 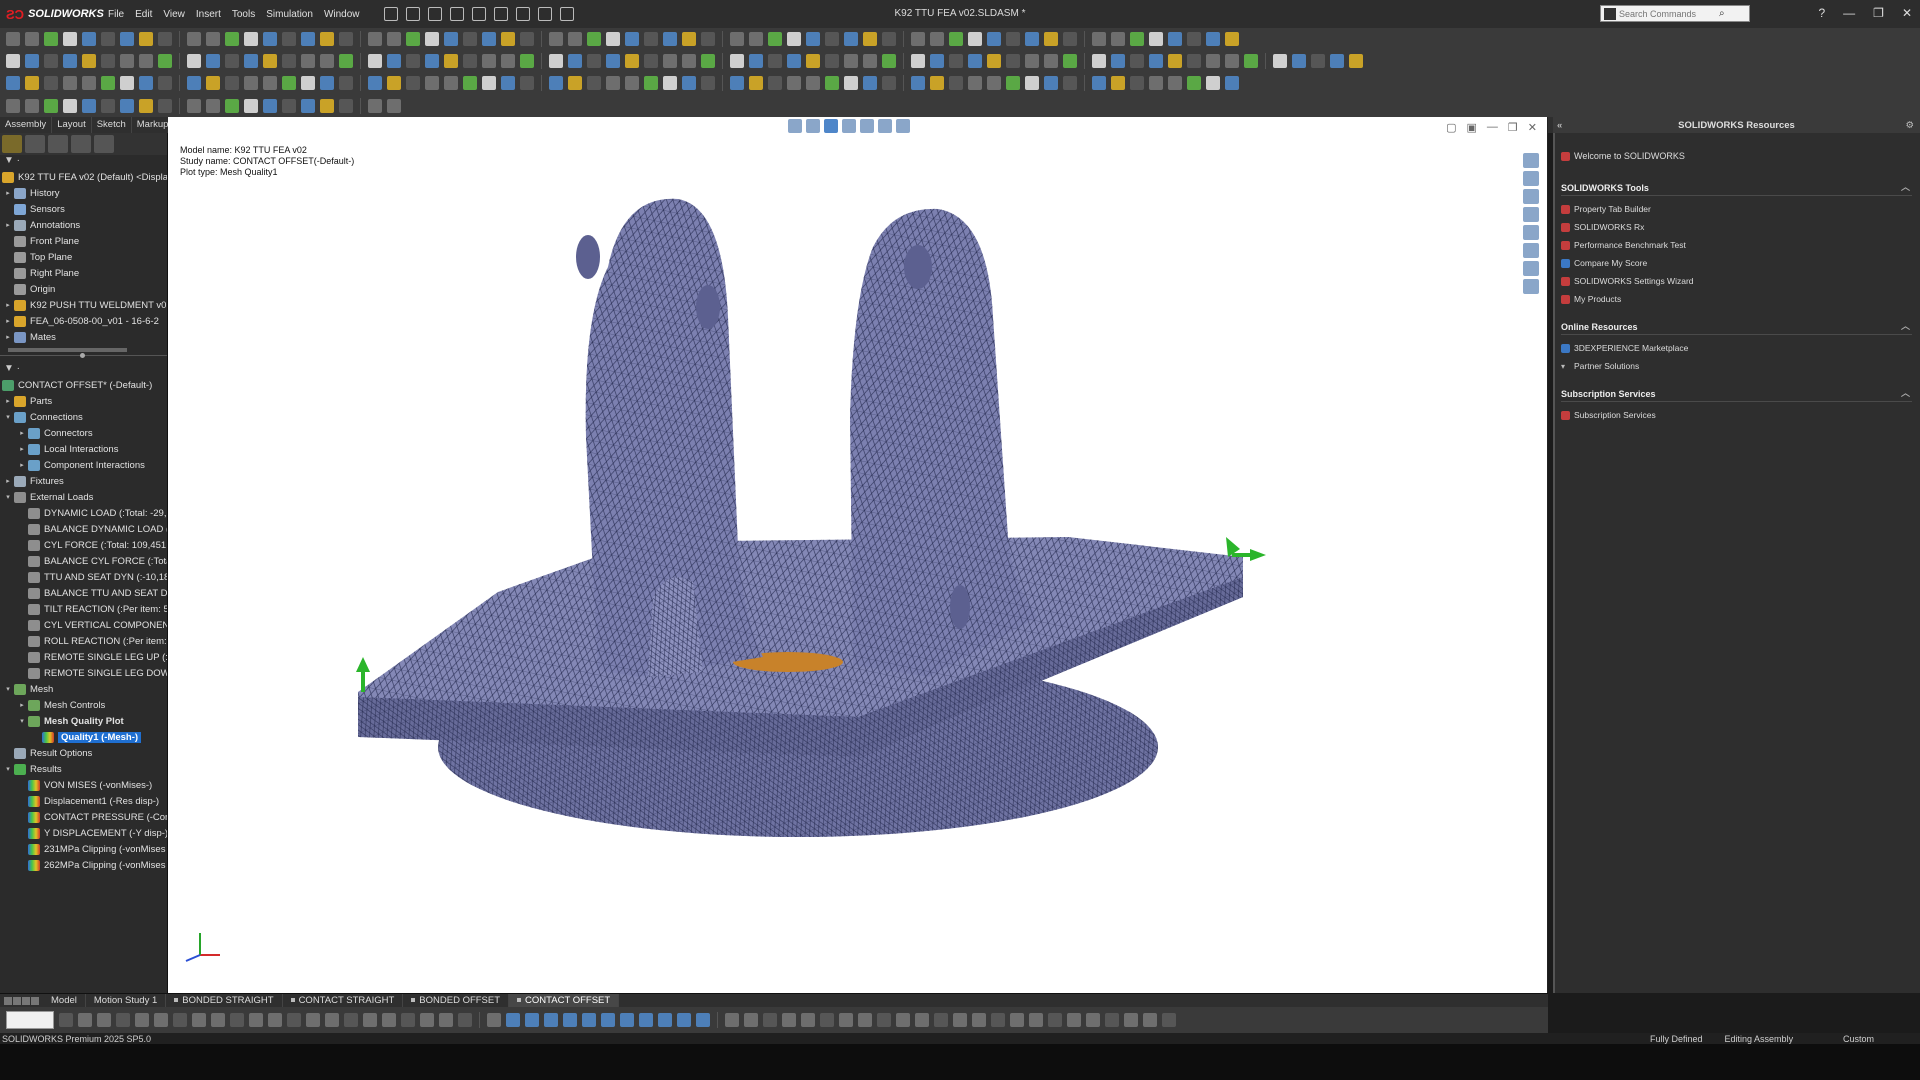 I want to click on tree-item-balance-cyl-force-total: BALANCE CYL FORCE (:Total:, so click(x=83, y=561).